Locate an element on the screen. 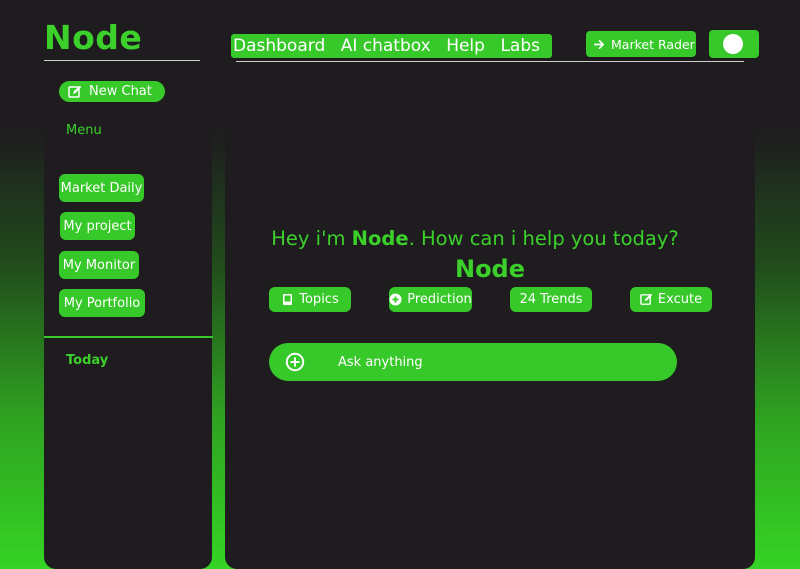 Image resolution: width=800 pixels, height=569 pixels. new-chat-label: New Chat is located at coordinates (120, 91).